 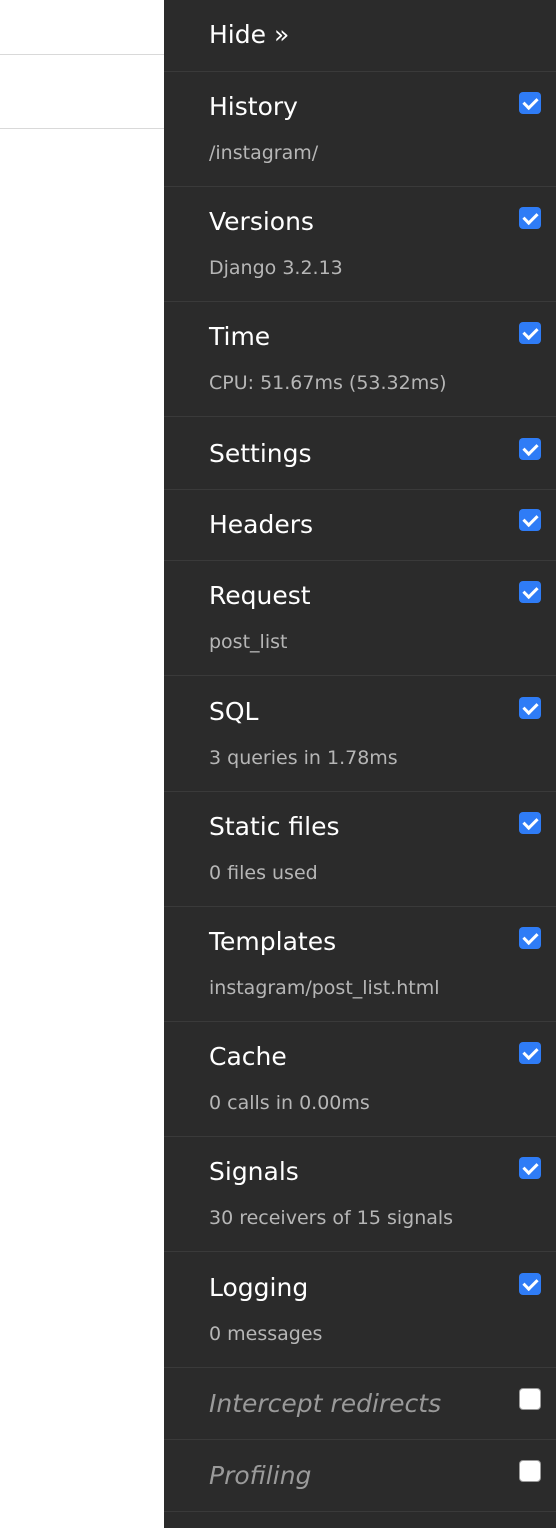 I want to click on panel-subtitle: /instagram/, so click(x=264, y=153).